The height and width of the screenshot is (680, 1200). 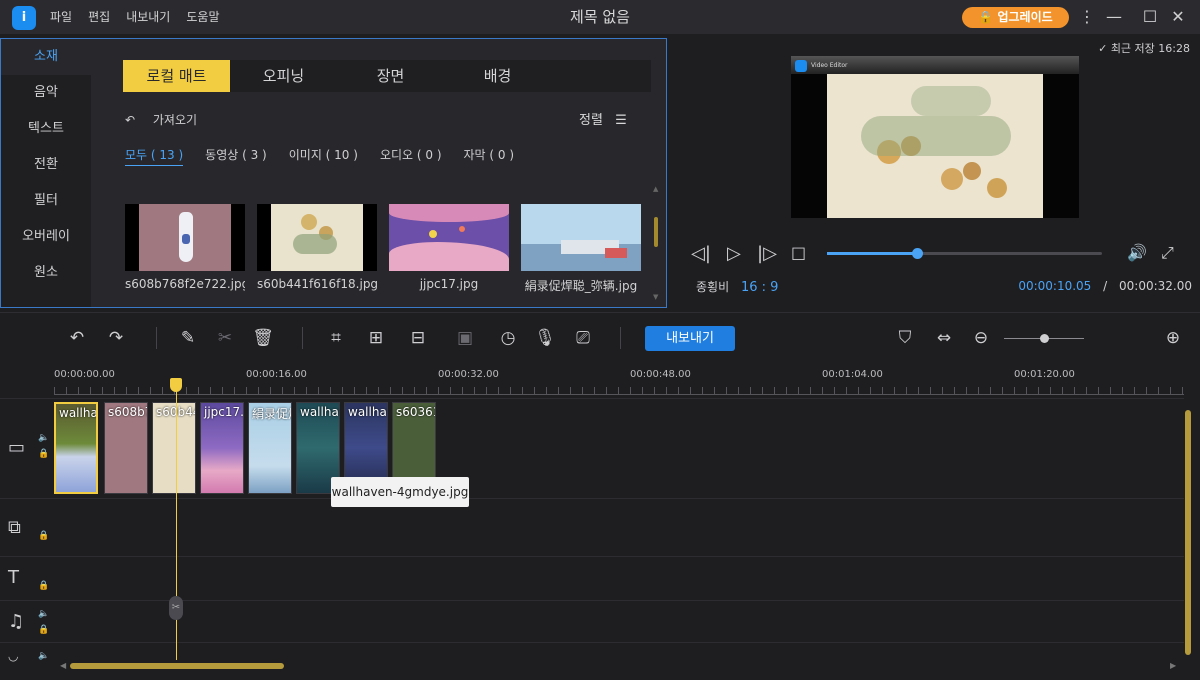 What do you see at coordinates (13, 577) in the screenshot?
I see `text-track-icon: T` at bounding box center [13, 577].